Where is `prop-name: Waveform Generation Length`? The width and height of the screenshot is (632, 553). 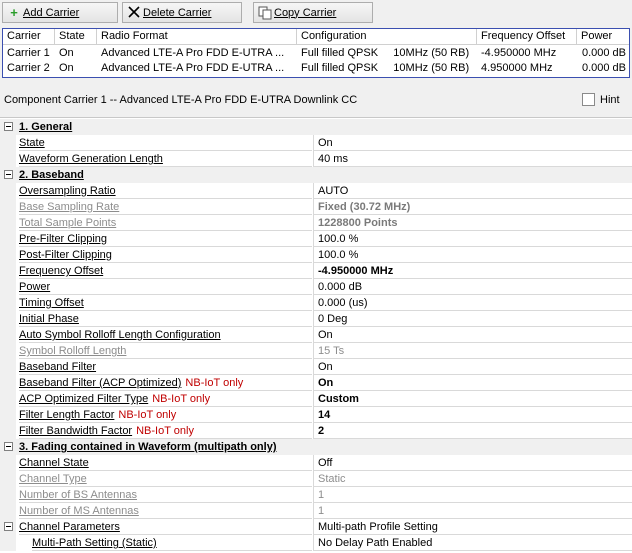 prop-name: Waveform Generation Length is located at coordinates (165, 159).